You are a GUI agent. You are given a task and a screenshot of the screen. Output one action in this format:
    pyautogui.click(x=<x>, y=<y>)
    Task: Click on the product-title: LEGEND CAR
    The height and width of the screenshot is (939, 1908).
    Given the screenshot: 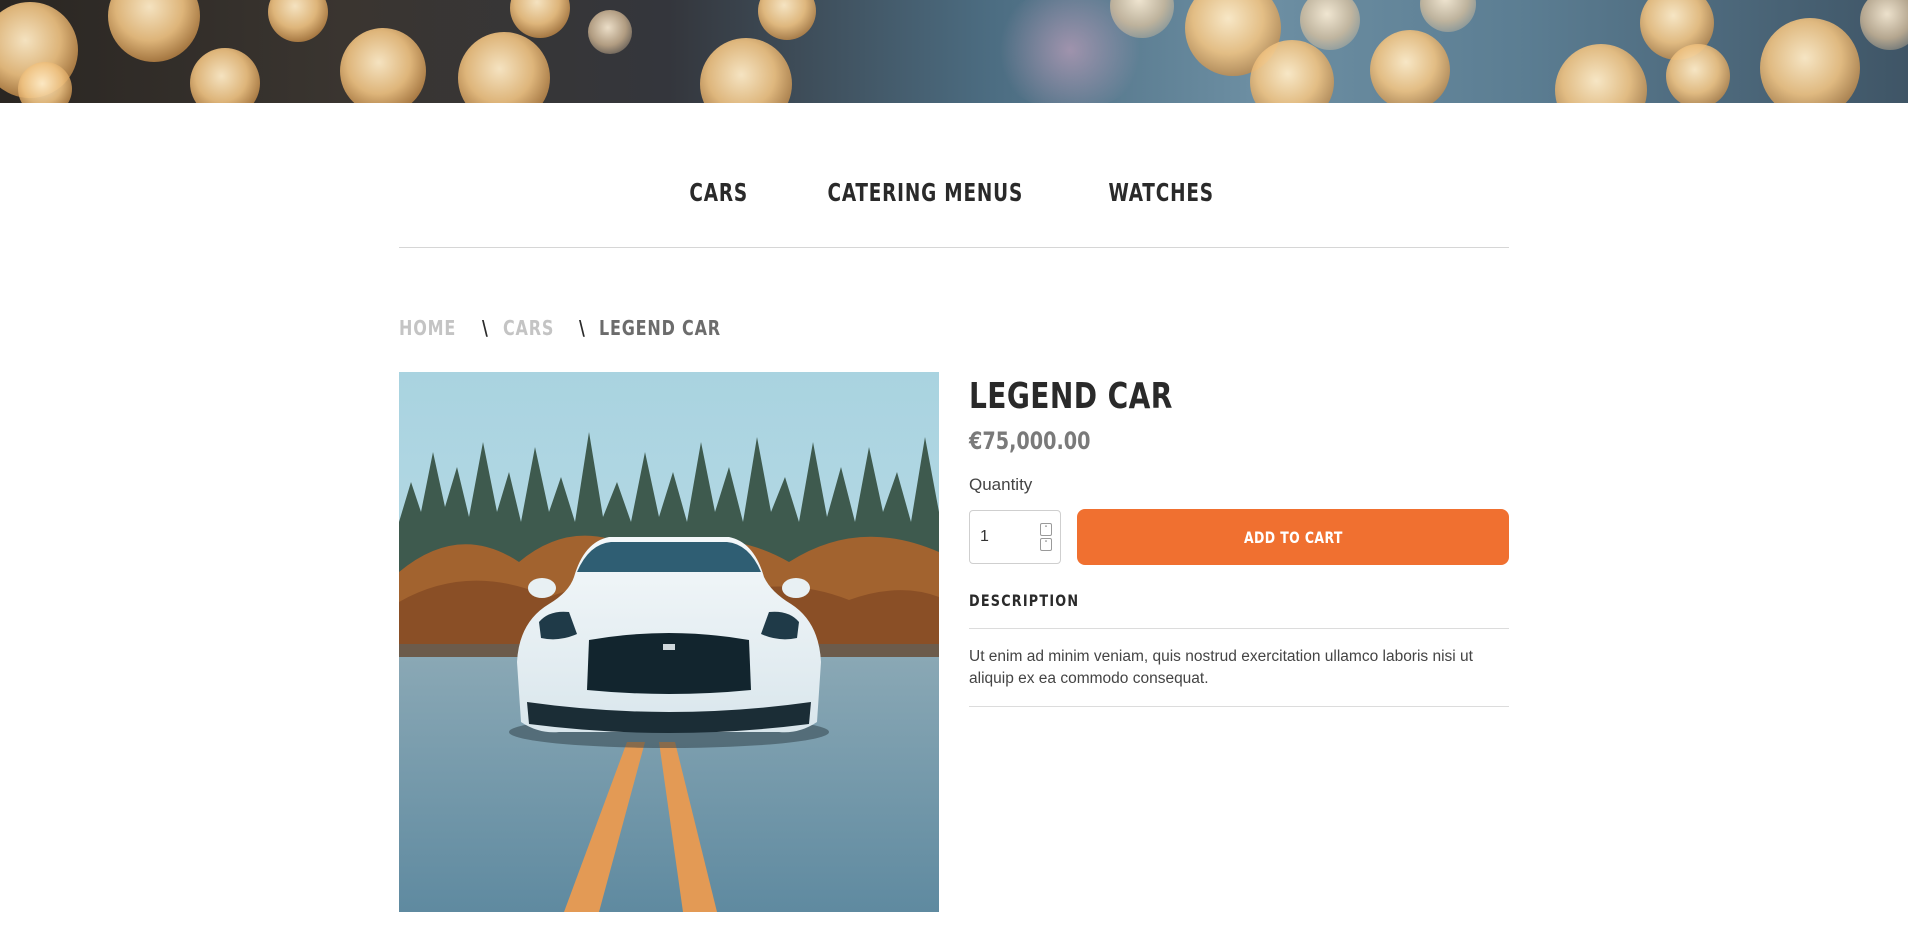 What is the action you would take?
    pyautogui.click(x=1071, y=396)
    